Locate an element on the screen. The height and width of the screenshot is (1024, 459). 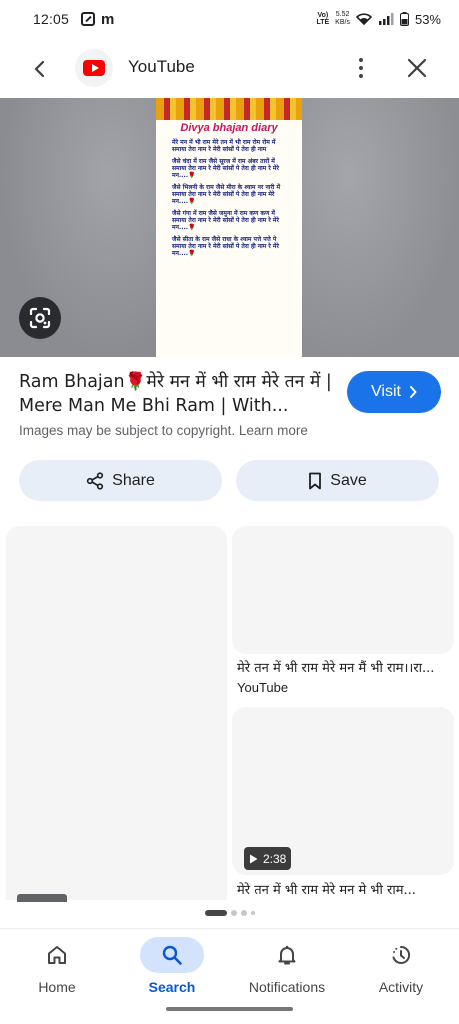
back-button is located at coordinates (39, 69).